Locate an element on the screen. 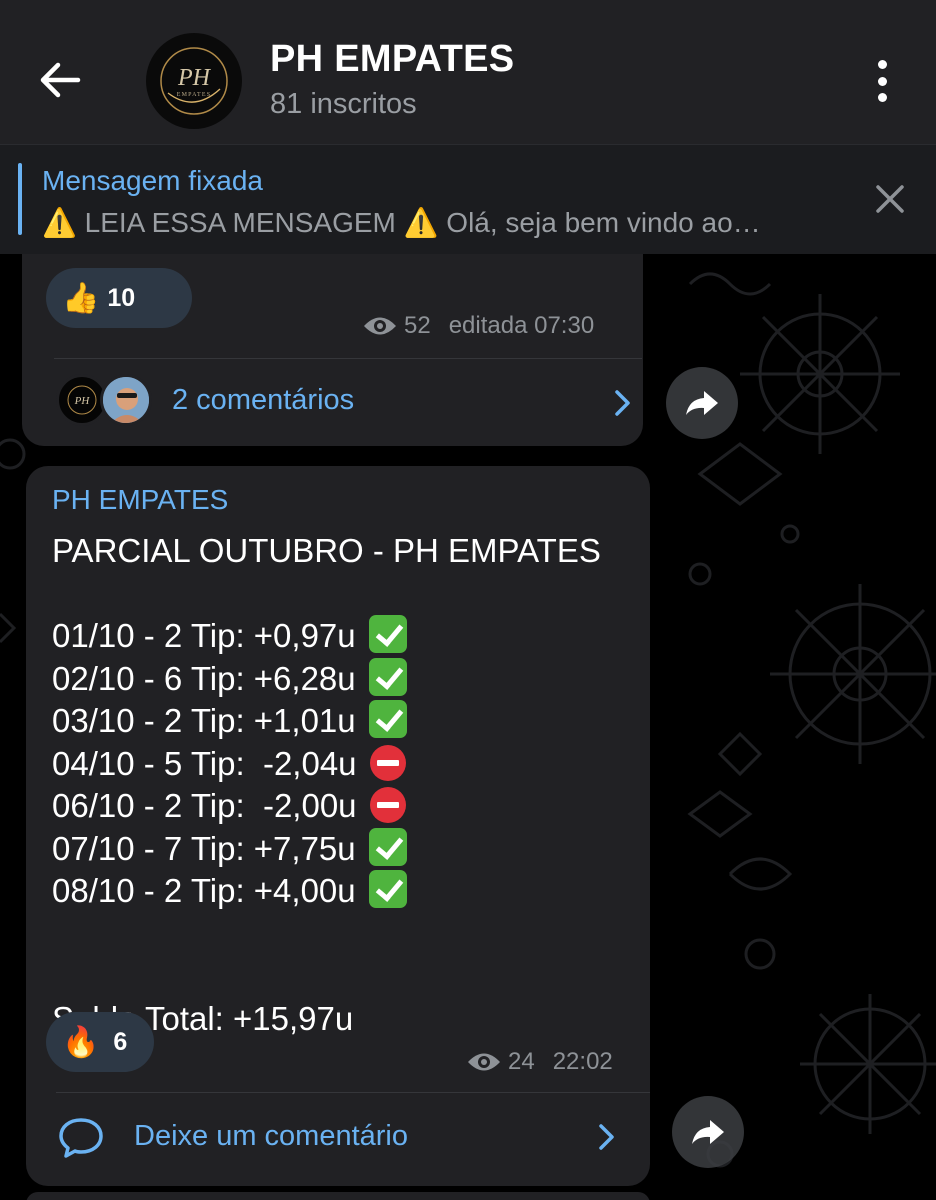 This screenshot has width=936, height=1200. result-line: 04/10 - 5 Tip: -2,04u is located at coordinates (229, 763).